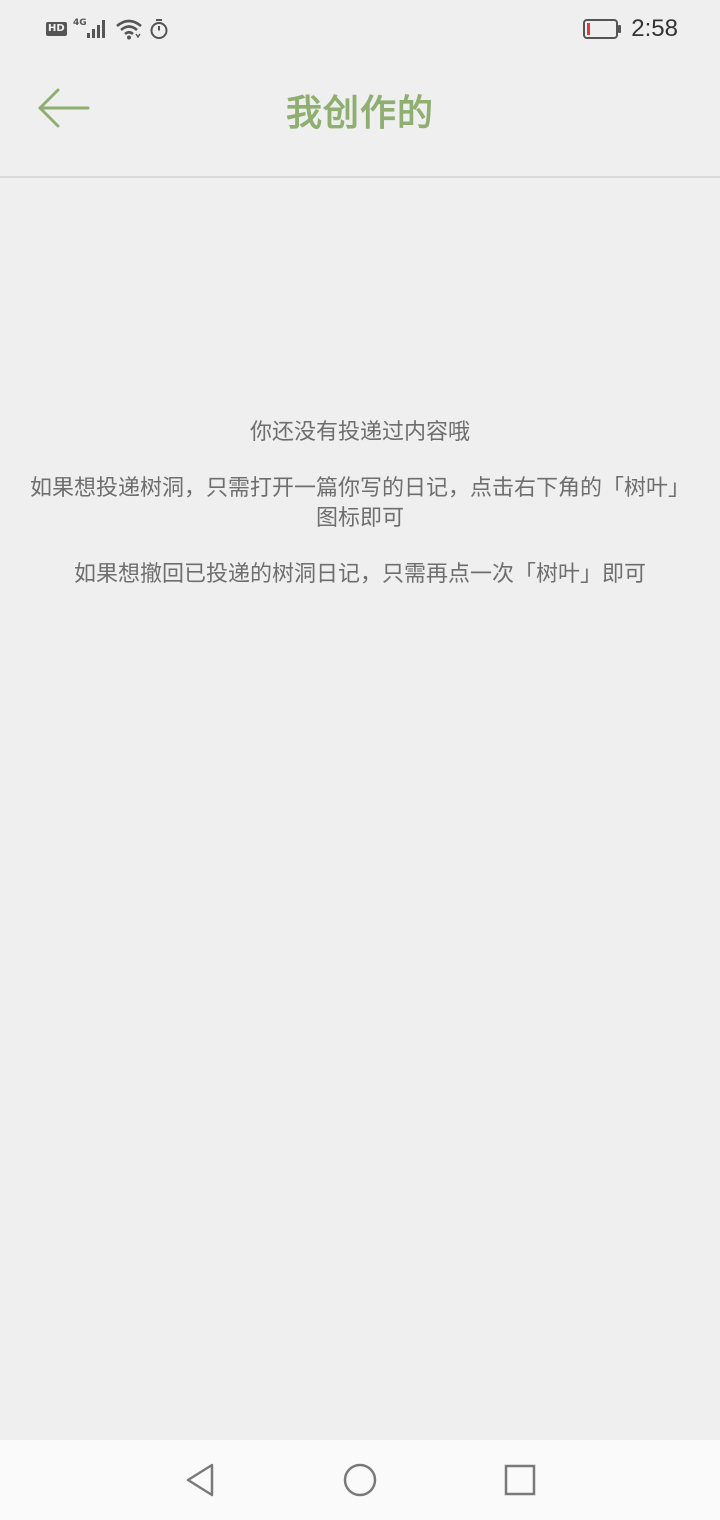 Image resolution: width=720 pixels, height=1520 pixels. Describe the element at coordinates (159, 29) in the screenshot. I see `timer-icon` at that location.